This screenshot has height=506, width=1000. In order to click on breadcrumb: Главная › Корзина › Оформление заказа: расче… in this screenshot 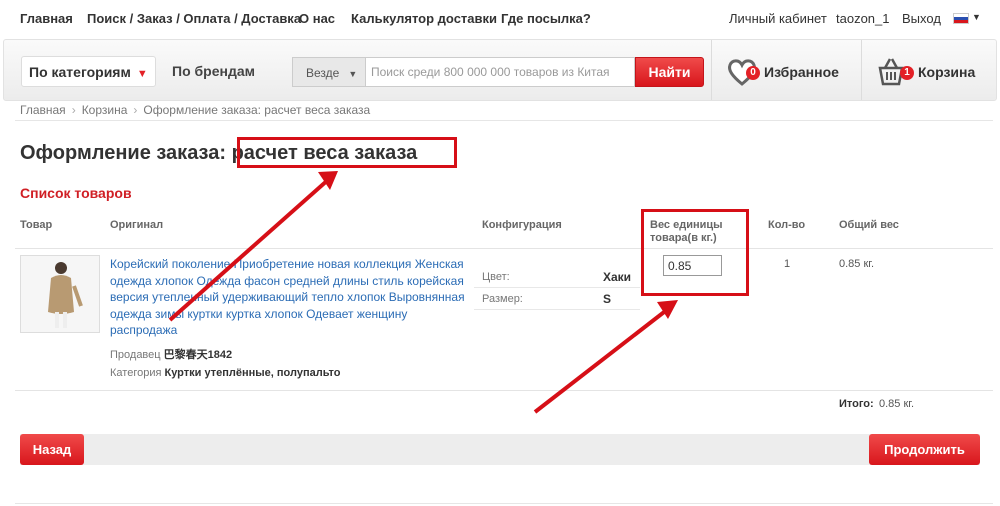, I will do `click(195, 110)`.